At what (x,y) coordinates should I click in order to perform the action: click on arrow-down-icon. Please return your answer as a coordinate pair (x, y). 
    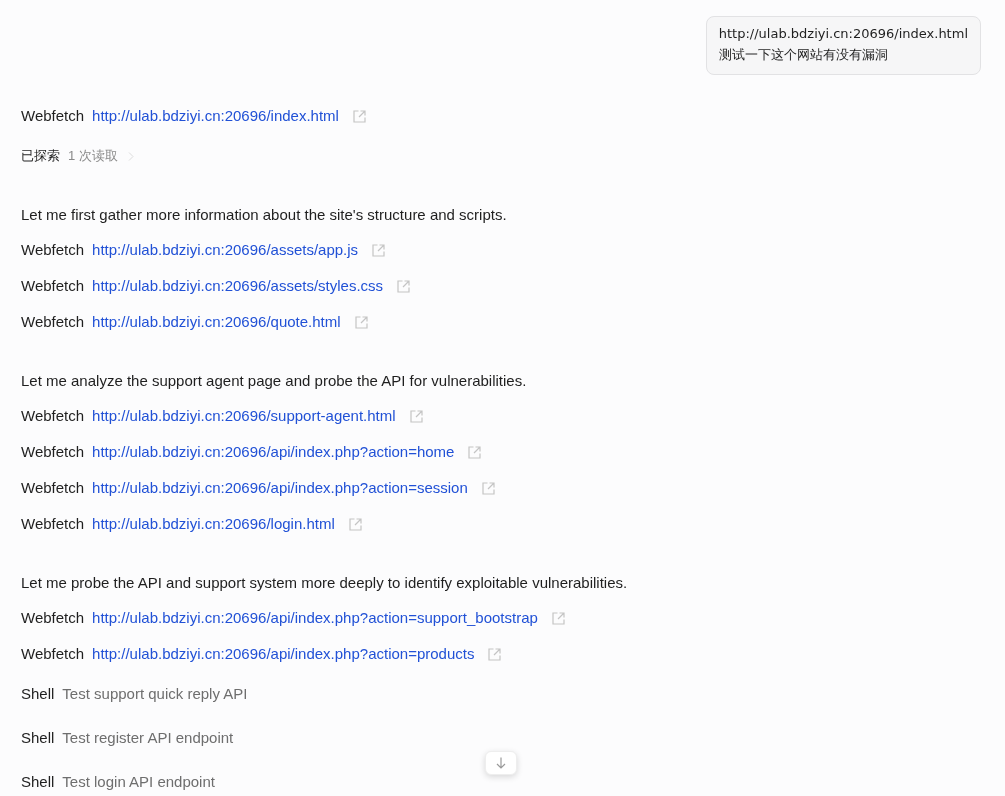
    Looking at the image, I should click on (501, 763).